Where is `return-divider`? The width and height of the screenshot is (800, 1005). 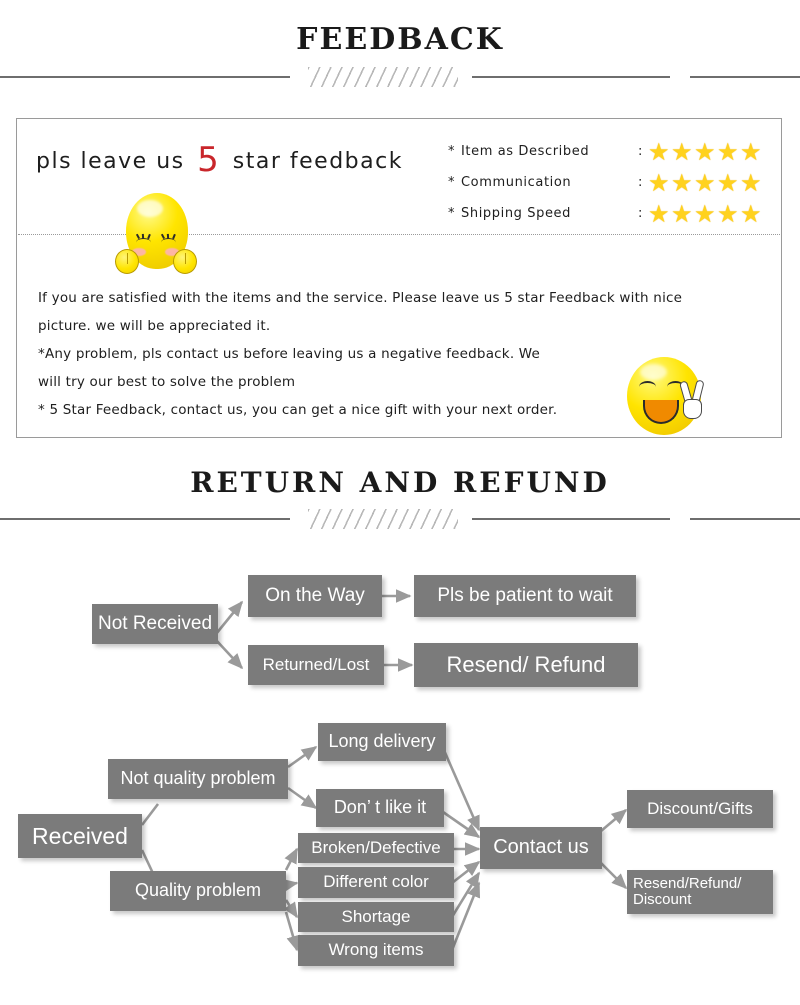
return-divider is located at coordinates (400, 519).